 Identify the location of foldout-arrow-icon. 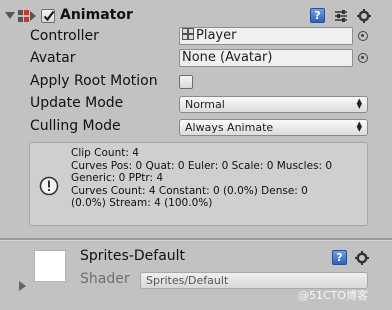
(10, 15).